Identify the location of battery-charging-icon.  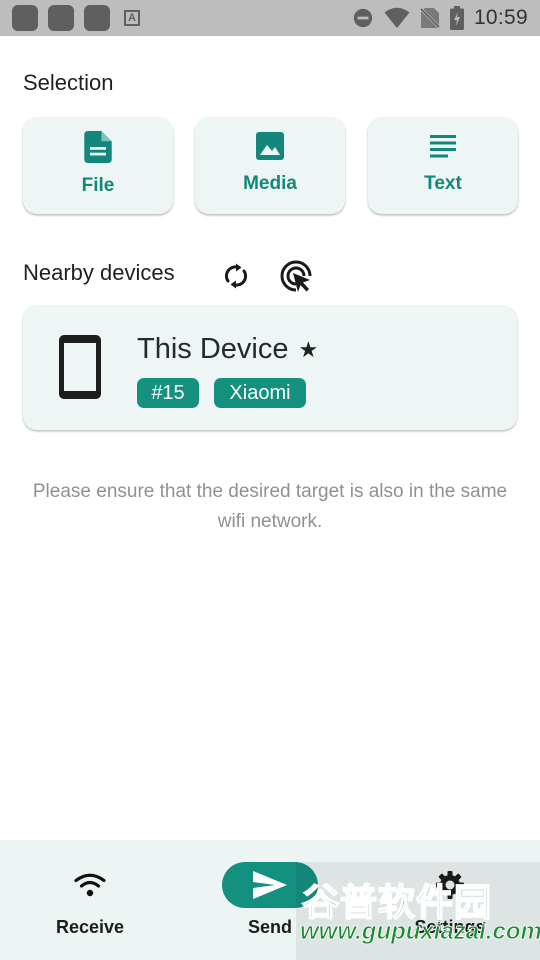
(456, 18).